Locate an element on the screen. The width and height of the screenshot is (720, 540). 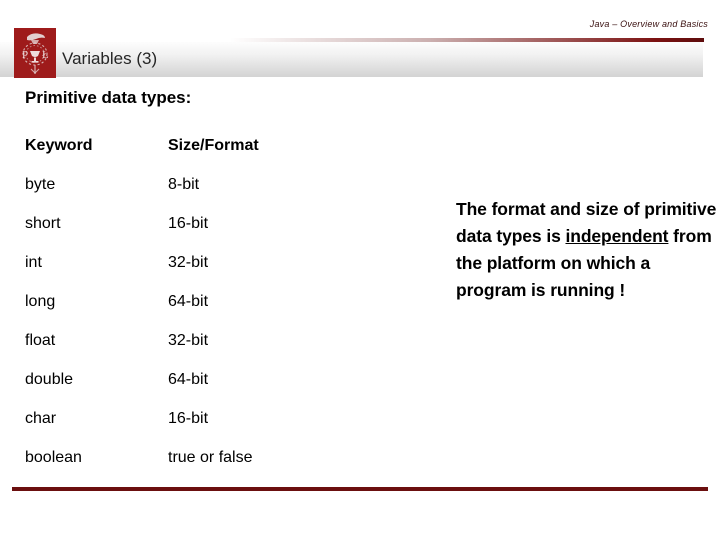
cell-keyword: int is located at coordinates (33, 262).